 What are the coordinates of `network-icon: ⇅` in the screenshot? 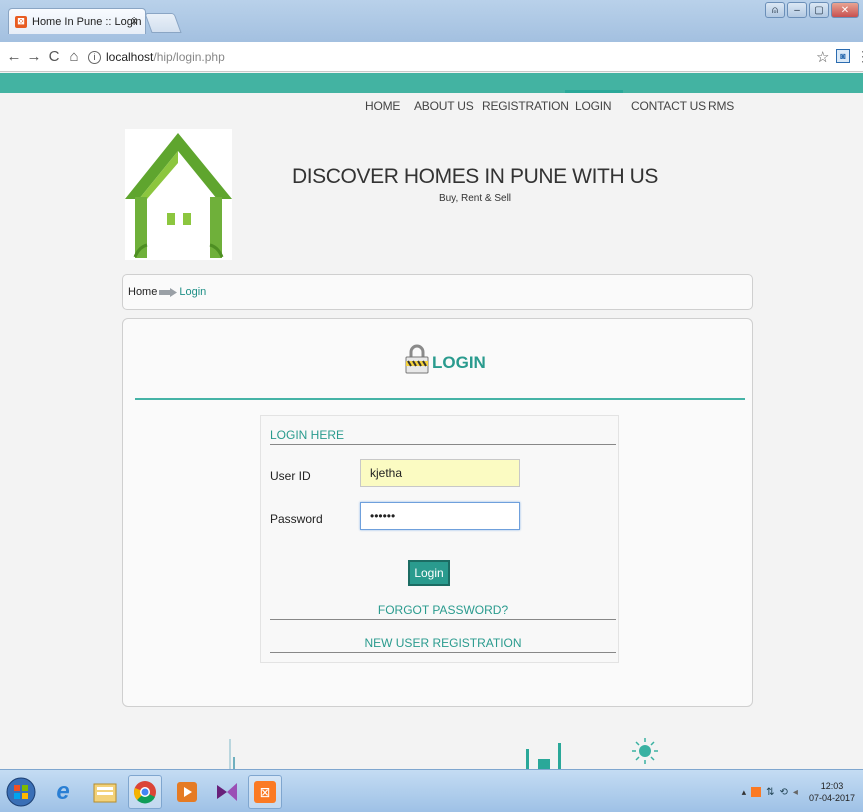 It's located at (770, 792).